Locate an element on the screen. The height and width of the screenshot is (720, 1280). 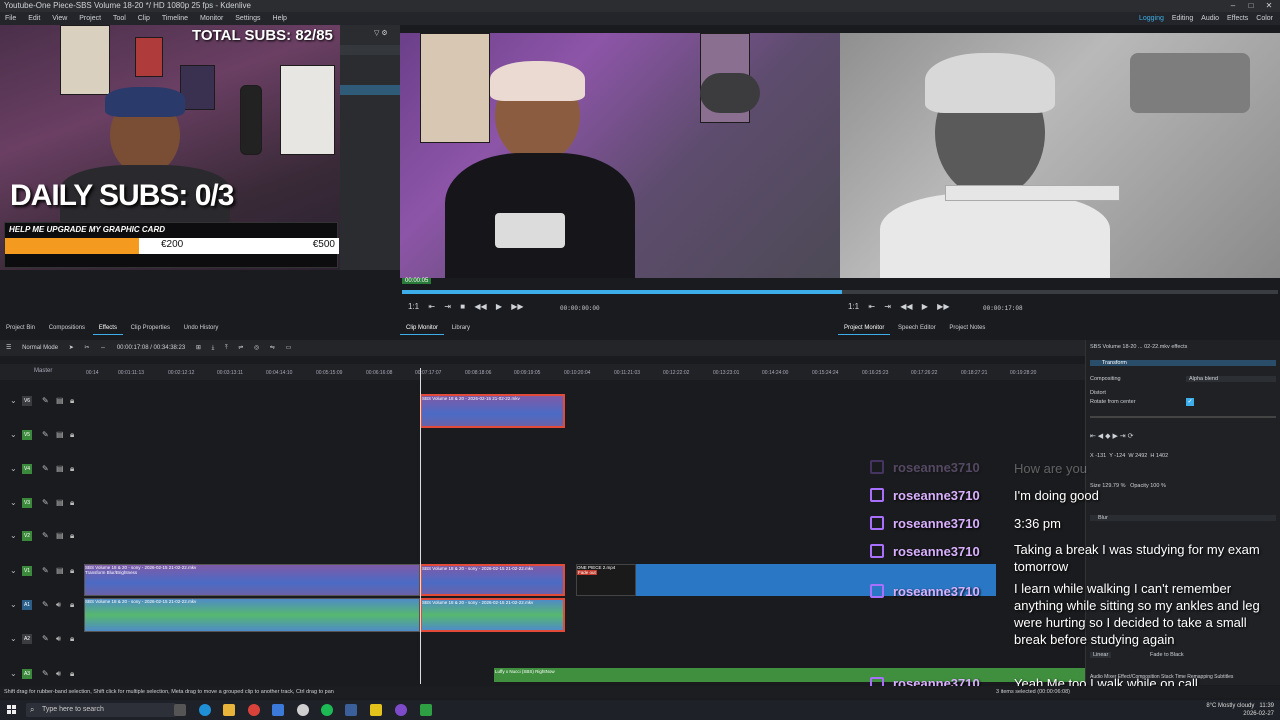
keyframe-track is located at coordinates (1183, 417).